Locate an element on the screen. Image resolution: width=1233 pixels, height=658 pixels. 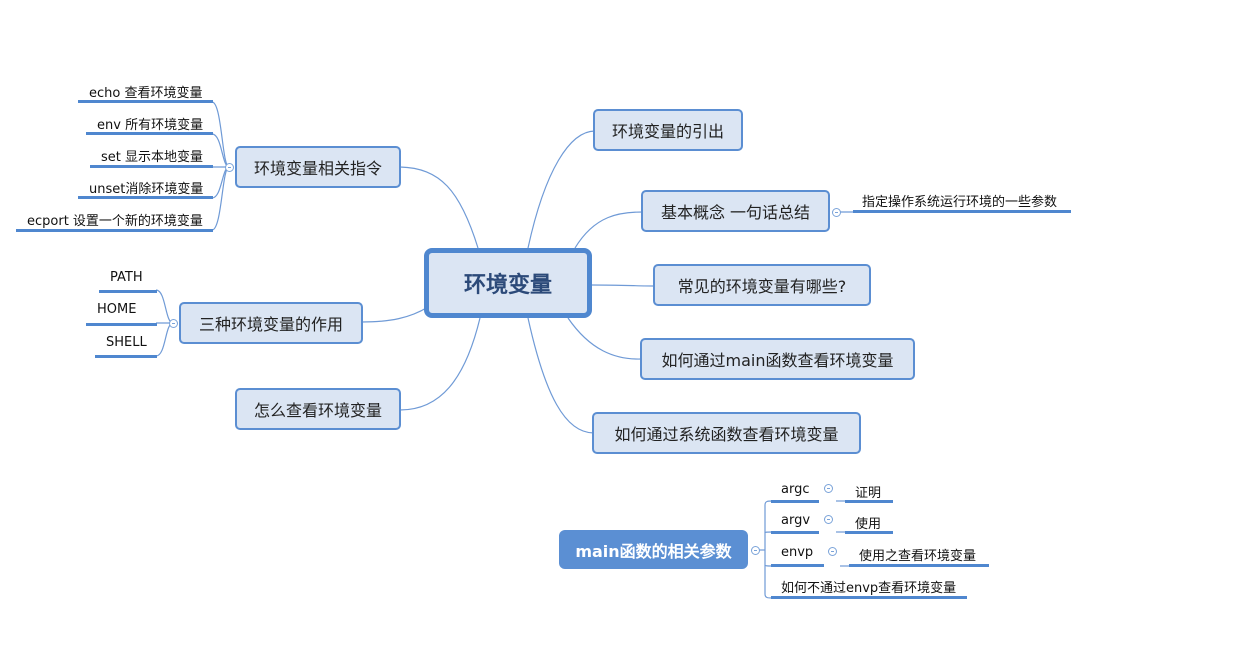
topic-system-function: 如何通过系统函数查看环境变量 is located at coordinates (726, 433).